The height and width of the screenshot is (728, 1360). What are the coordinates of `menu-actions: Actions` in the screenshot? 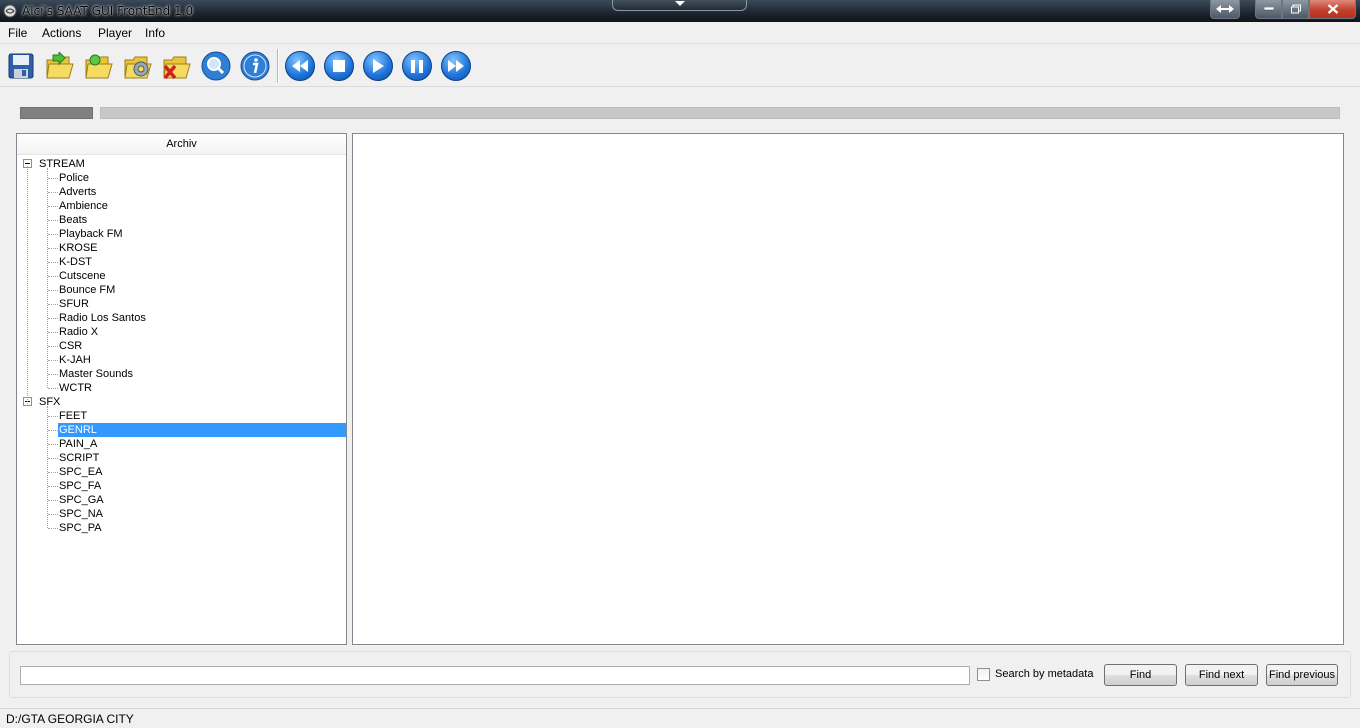 It's located at (61, 33).